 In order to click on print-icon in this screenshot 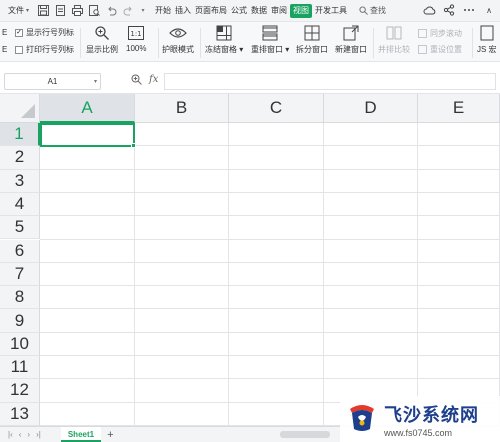, I will do `click(77, 10)`.